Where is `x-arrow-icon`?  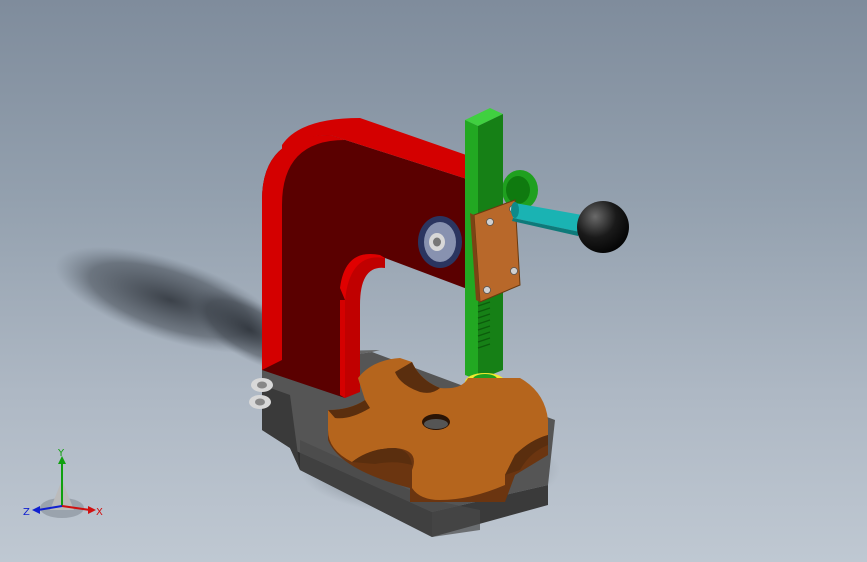 x-arrow-icon is located at coordinates (92, 510).